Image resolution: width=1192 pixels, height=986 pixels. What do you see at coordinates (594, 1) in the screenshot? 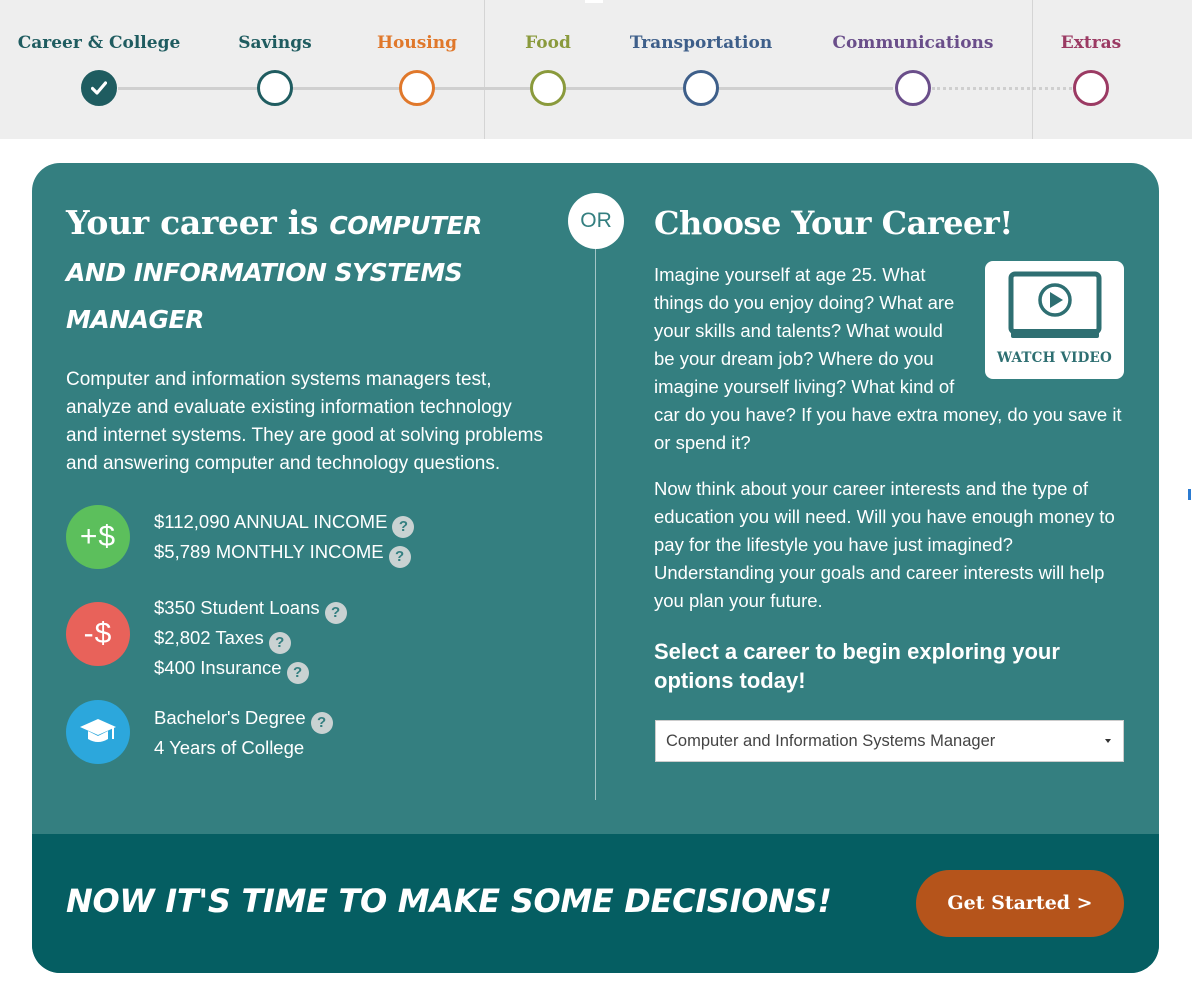
I see `top-notch` at bounding box center [594, 1].